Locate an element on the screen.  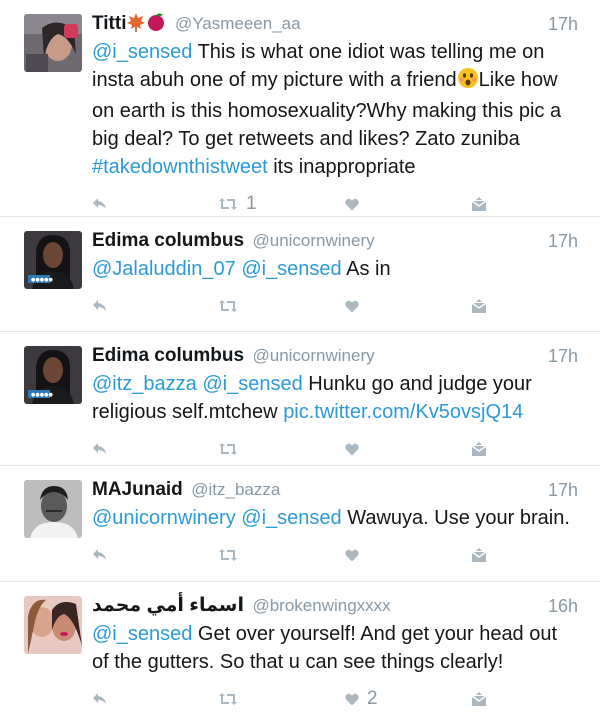
author-name: Titti is located at coordinates (109, 23).